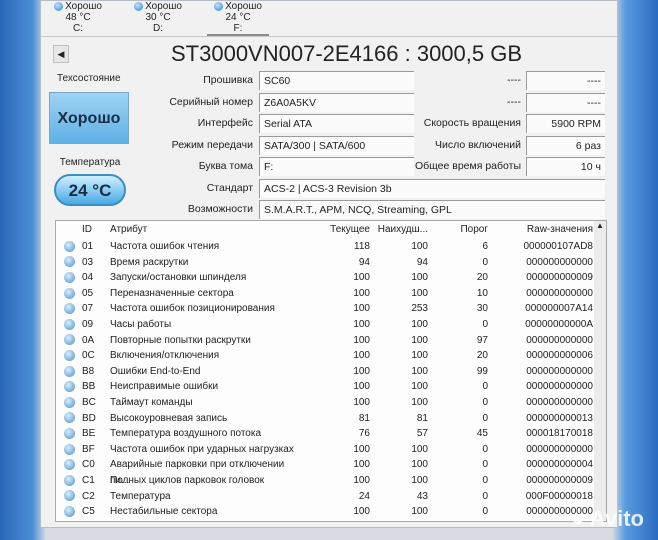 This screenshot has width=658, height=540. What do you see at coordinates (432, 188) in the screenshot?
I see `standard-field: ACS-2 | ACS-3 Revision 3b` at bounding box center [432, 188].